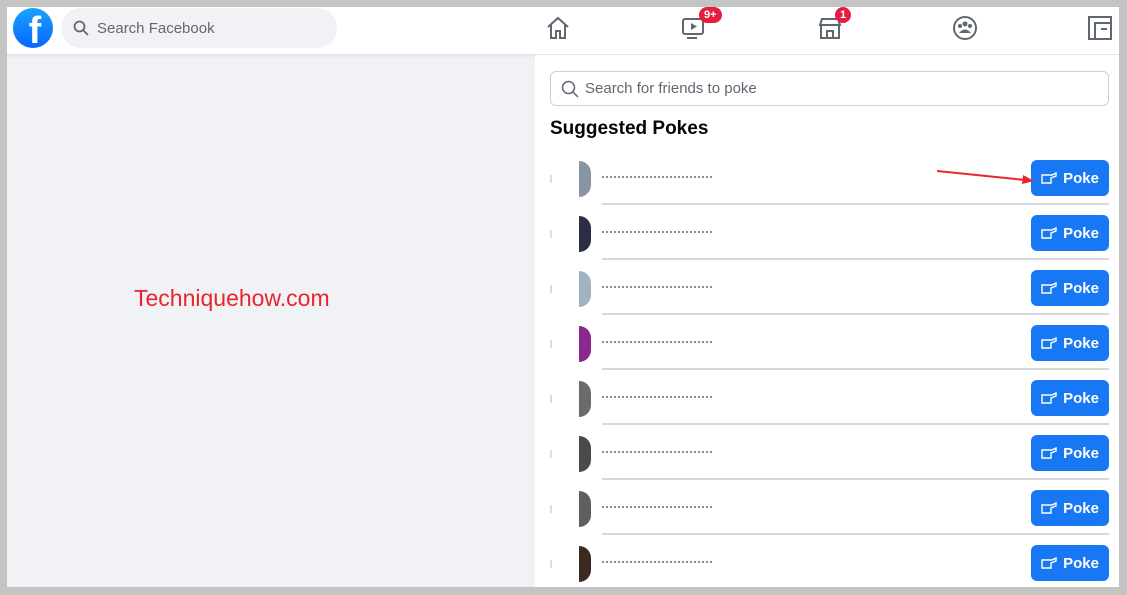  What do you see at coordinates (232, 298) in the screenshot?
I see `watermark-text: Techniquehow.com` at bounding box center [232, 298].